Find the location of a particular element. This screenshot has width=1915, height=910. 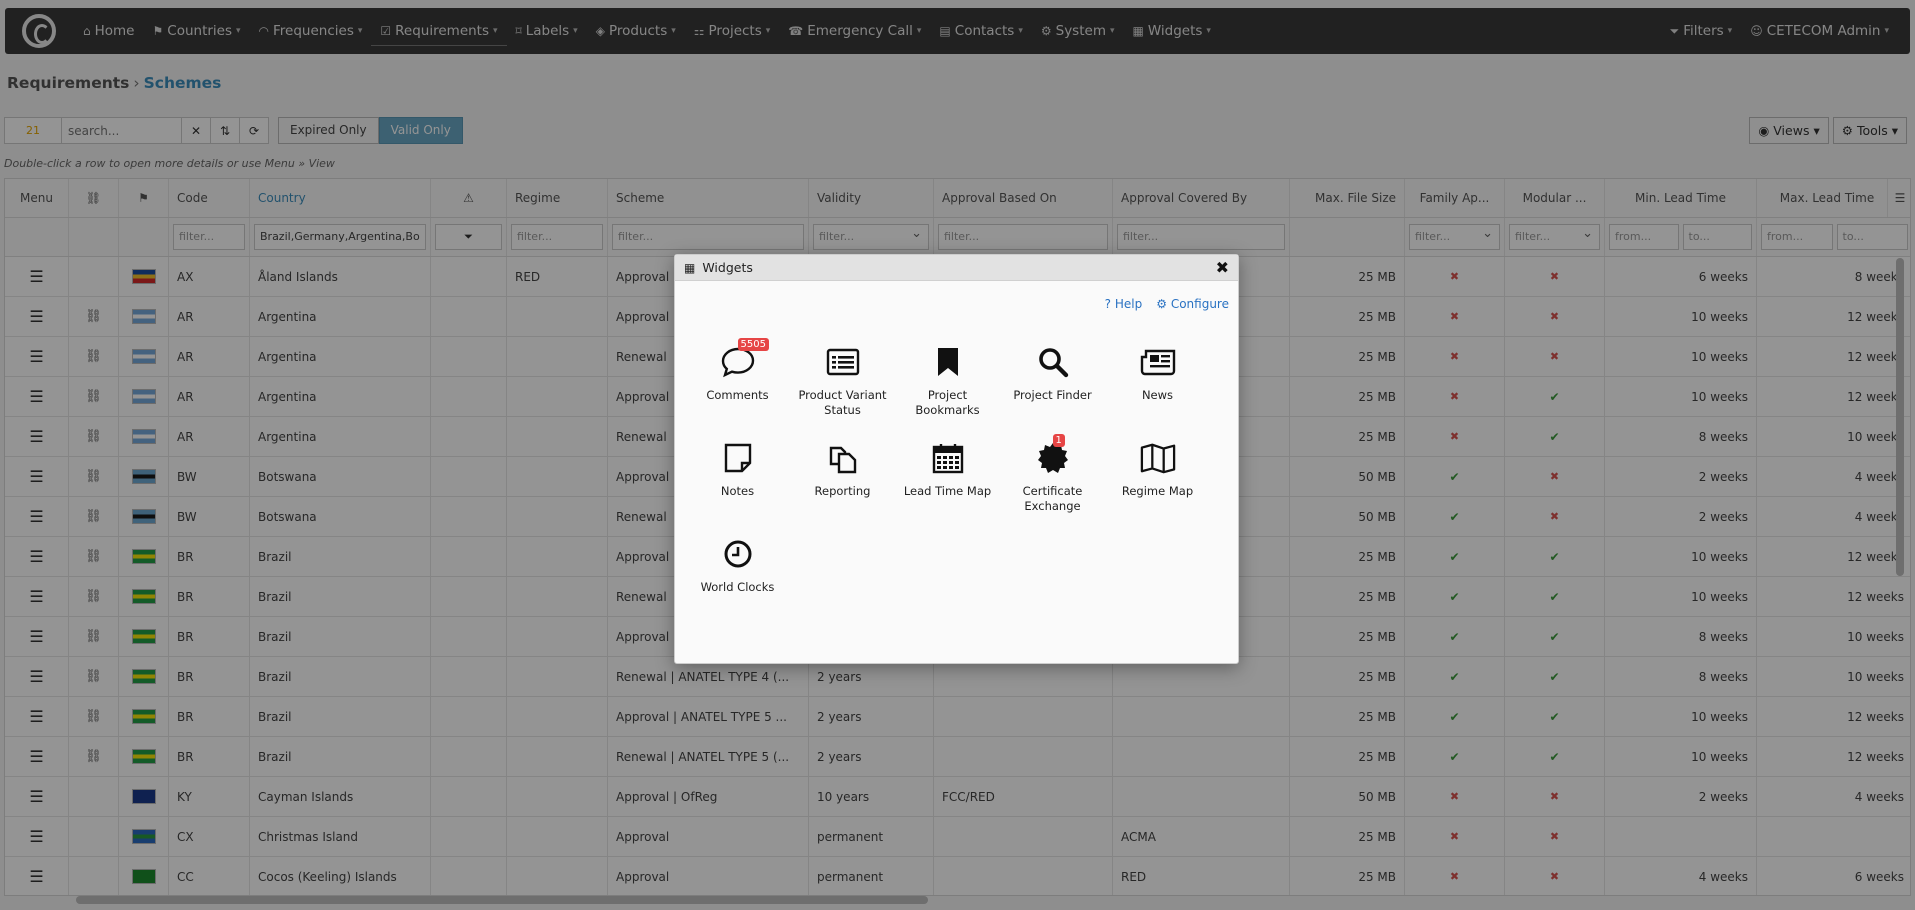

comments-icon: 5505 is located at coordinates (744, 359).